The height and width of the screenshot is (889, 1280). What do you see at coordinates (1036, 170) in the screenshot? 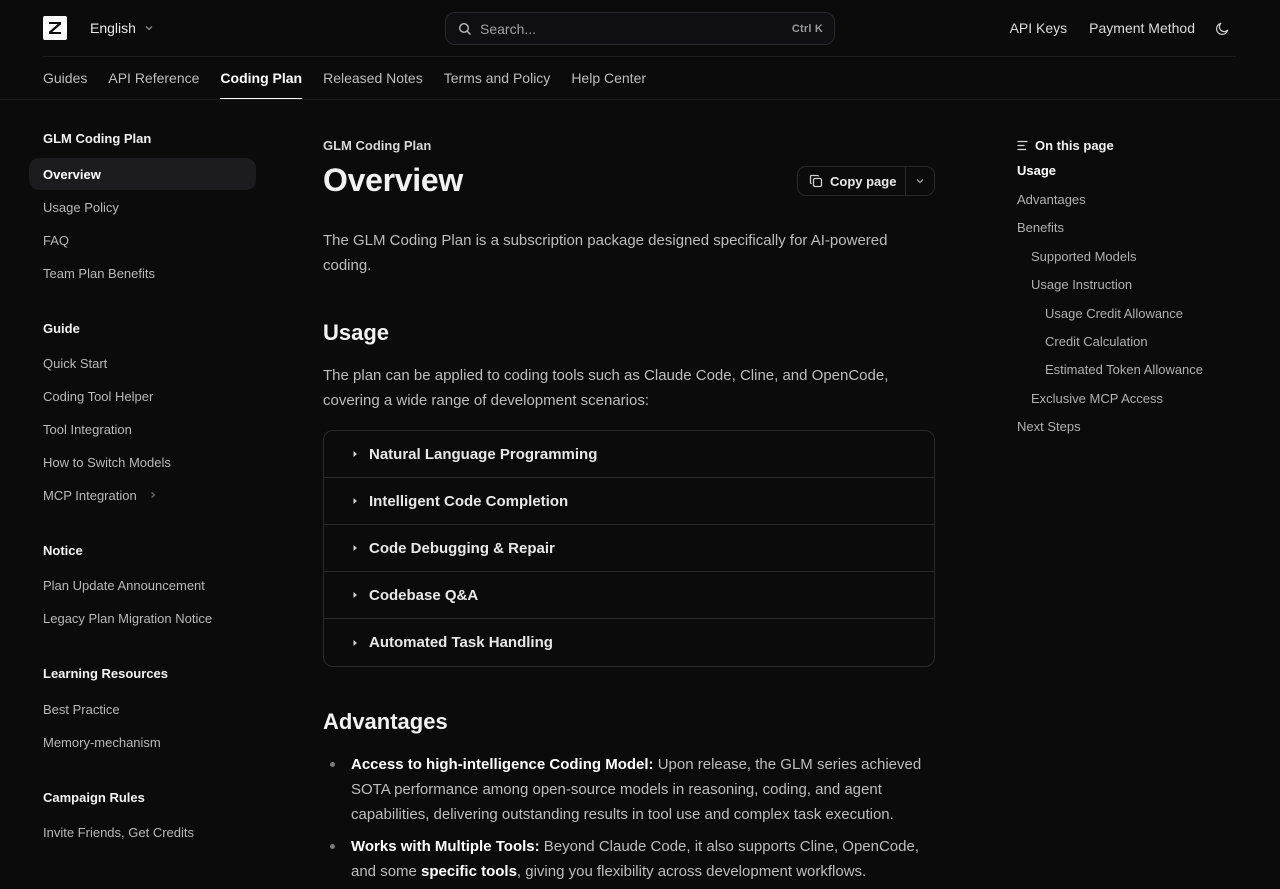
I see `toc-item-usage: Usage` at bounding box center [1036, 170].